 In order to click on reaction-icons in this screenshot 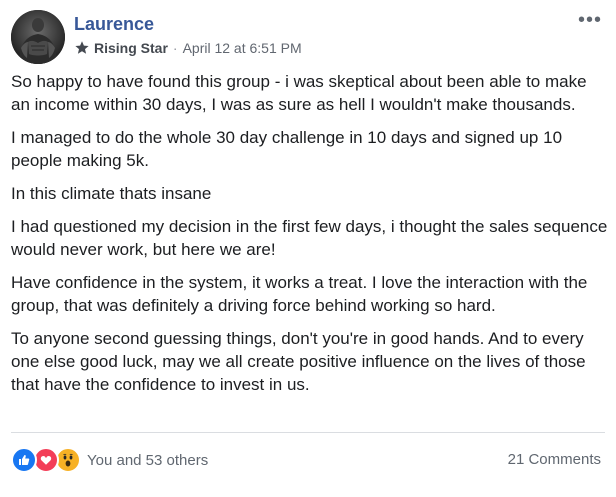, I will do `click(46, 460)`.